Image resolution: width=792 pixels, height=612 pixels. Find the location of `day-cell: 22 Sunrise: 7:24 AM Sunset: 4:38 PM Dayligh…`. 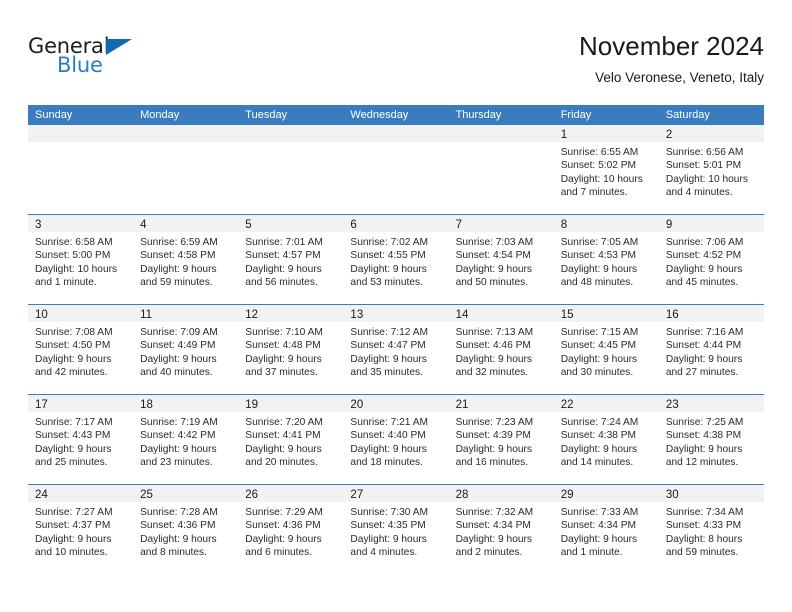

day-cell: 22 Sunrise: 7:24 AM Sunset: 4:38 PM Dayligh… is located at coordinates (606, 439).